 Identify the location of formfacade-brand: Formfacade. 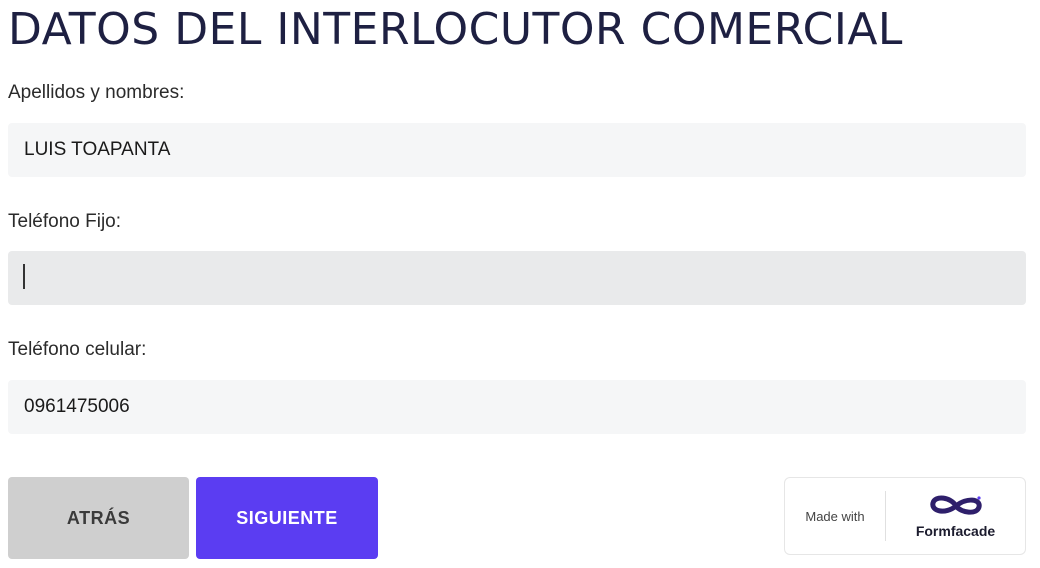
(955, 516).